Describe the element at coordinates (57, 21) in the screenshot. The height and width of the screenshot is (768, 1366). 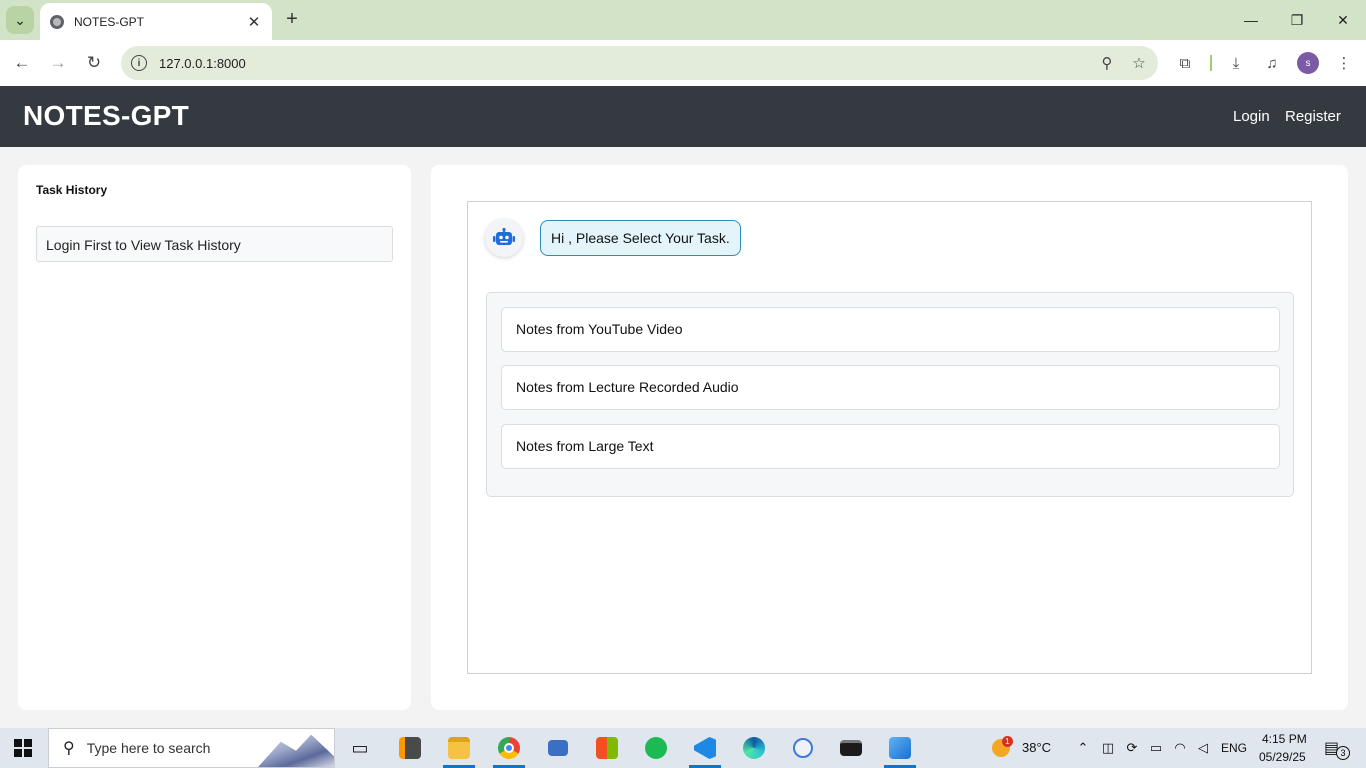
I see `globe-icon` at that location.